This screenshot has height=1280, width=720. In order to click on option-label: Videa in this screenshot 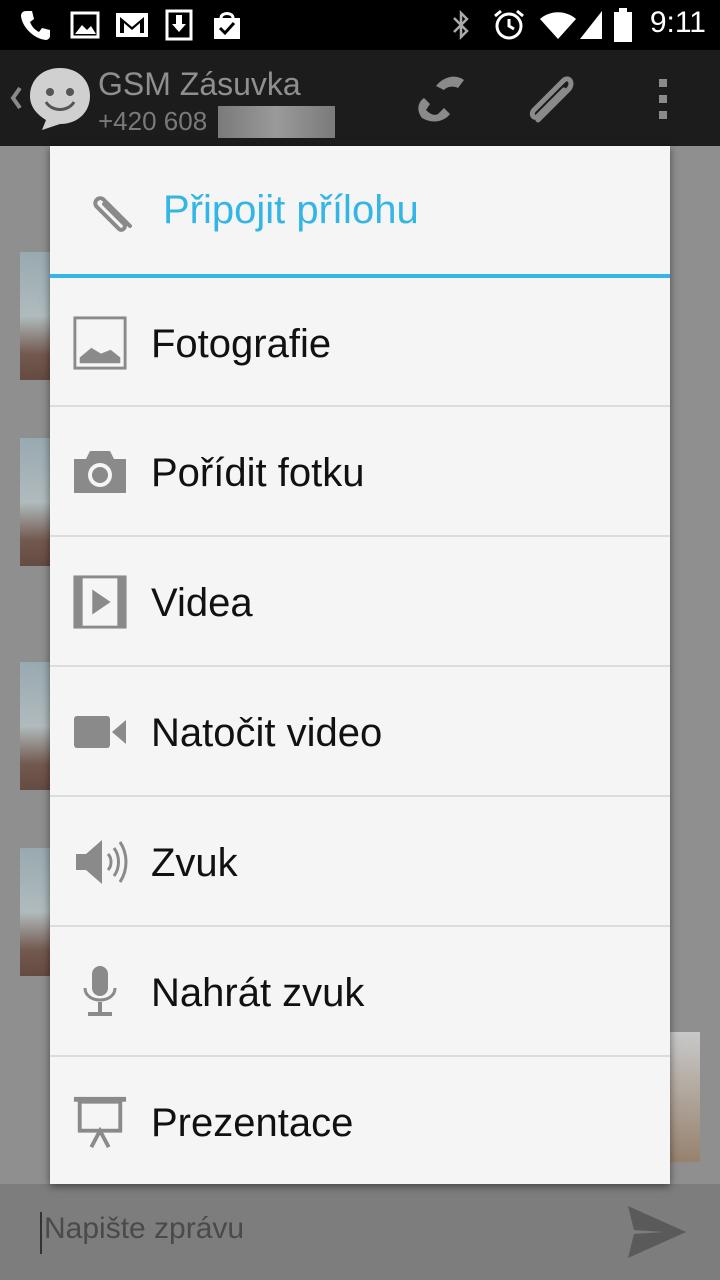, I will do `click(202, 603)`.